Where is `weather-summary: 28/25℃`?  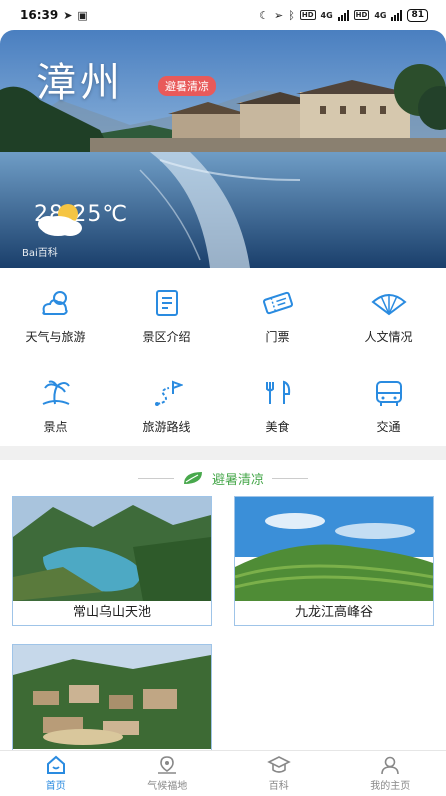
weather-summary: 28/25℃ is located at coordinates (81, 219).